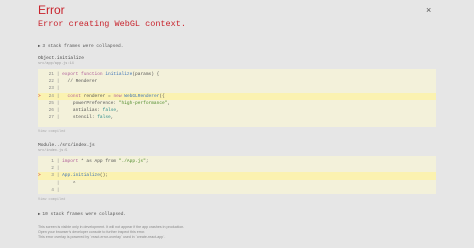 The image size is (474, 248). What do you see at coordinates (56, 64) in the screenshot?
I see `stack-frame-file: src/app/app.js:14` at bounding box center [56, 64].